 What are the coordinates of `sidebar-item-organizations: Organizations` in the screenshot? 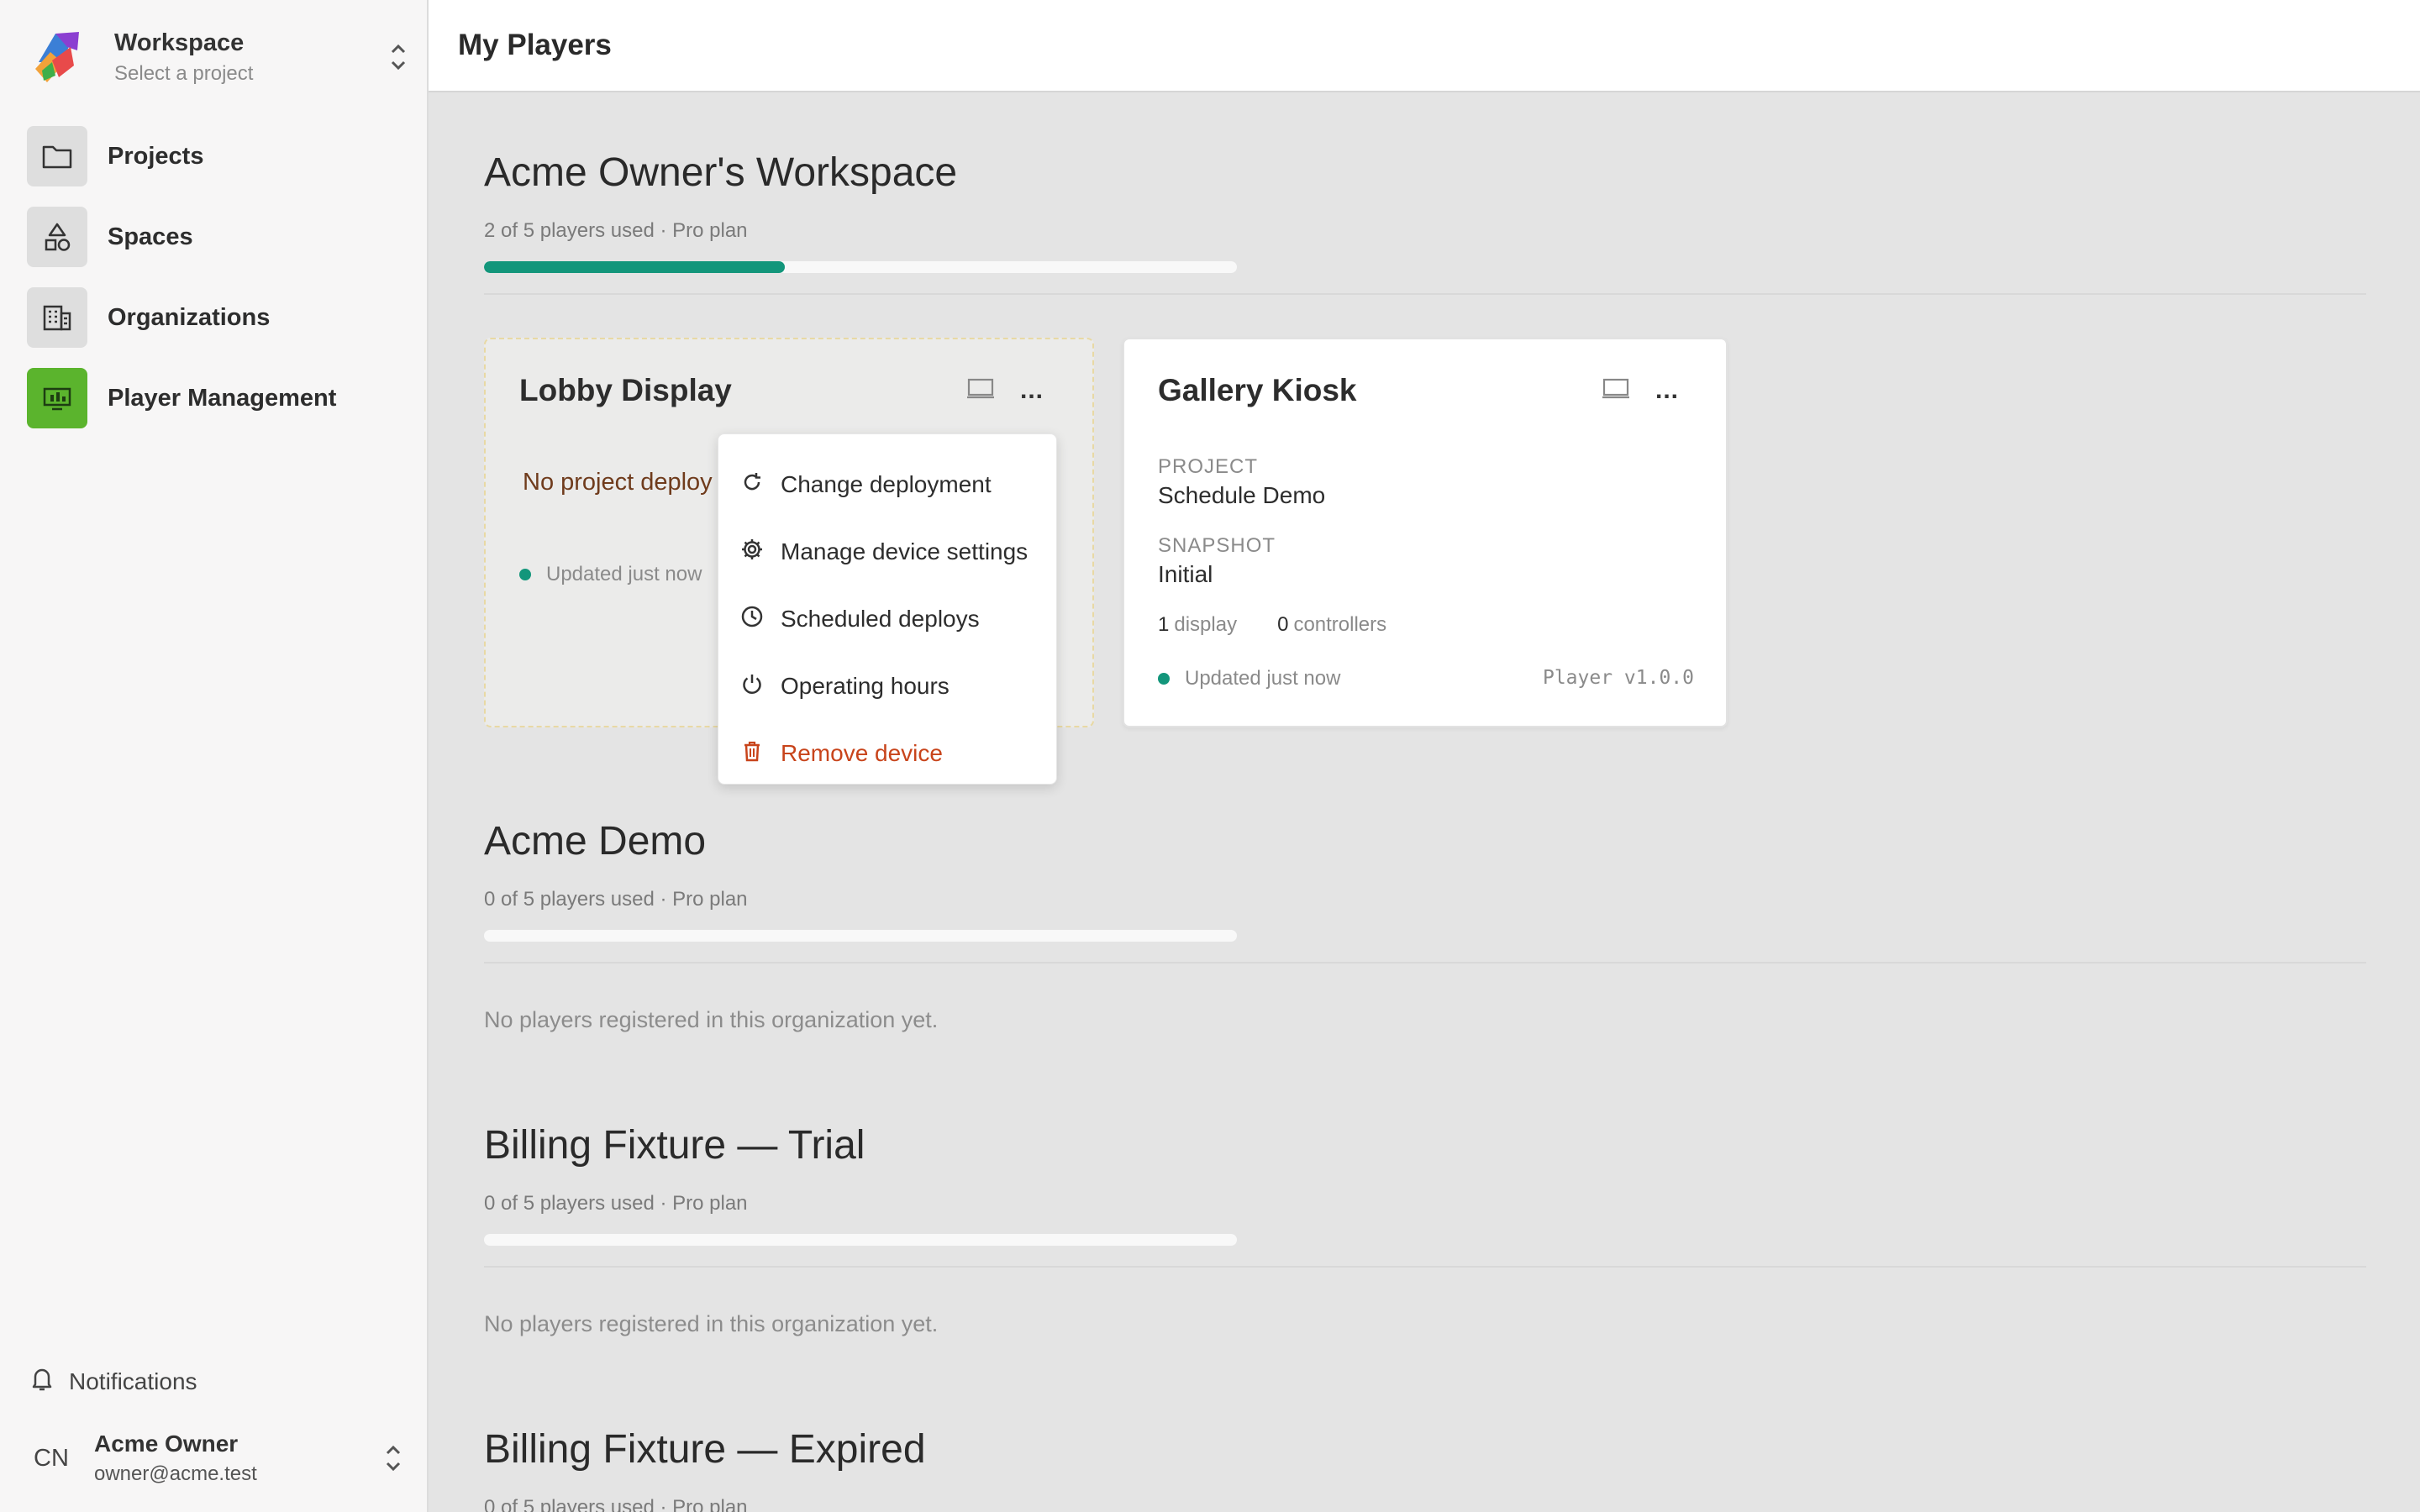 It's located at (216, 317).